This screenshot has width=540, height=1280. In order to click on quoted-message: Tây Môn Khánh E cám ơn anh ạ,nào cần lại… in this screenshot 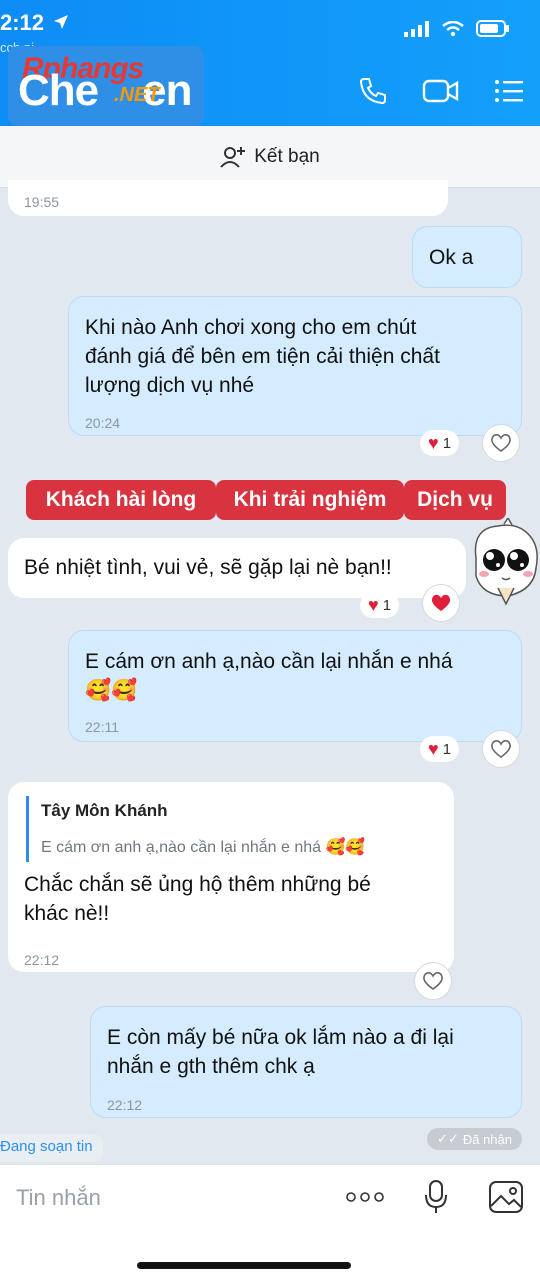, I will do `click(195, 829)`.